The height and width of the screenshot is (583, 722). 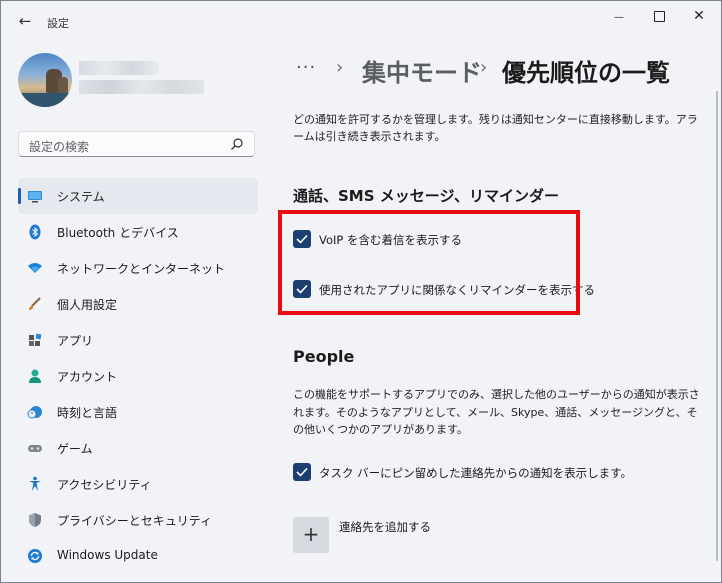 What do you see at coordinates (136, 144) in the screenshot?
I see `search-box: 設定の検索` at bounding box center [136, 144].